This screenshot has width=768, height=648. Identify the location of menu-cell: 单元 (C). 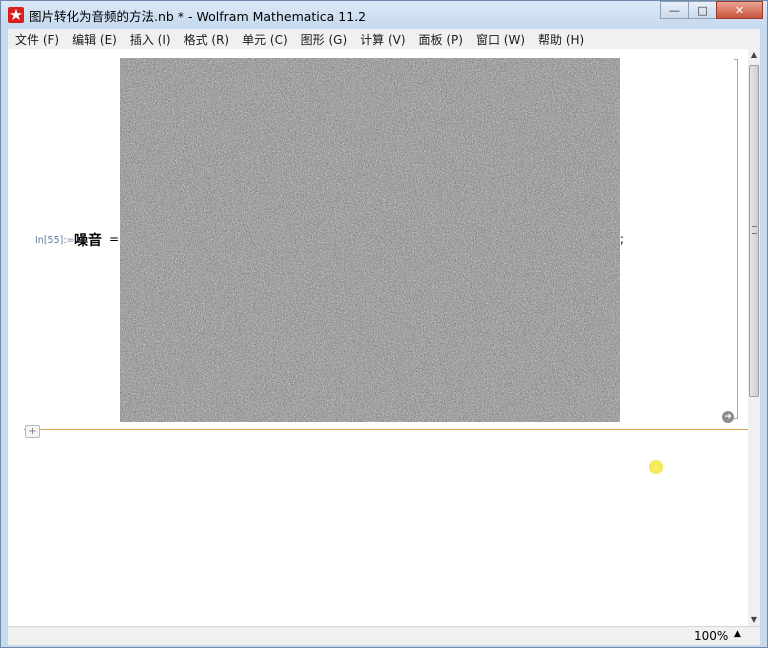
(264, 39).